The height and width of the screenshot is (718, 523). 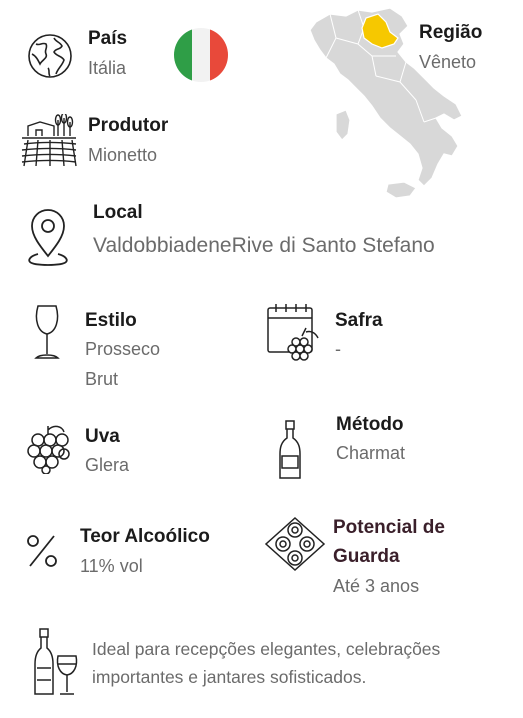 What do you see at coordinates (370, 424) in the screenshot?
I see `metodo-label: Método` at bounding box center [370, 424].